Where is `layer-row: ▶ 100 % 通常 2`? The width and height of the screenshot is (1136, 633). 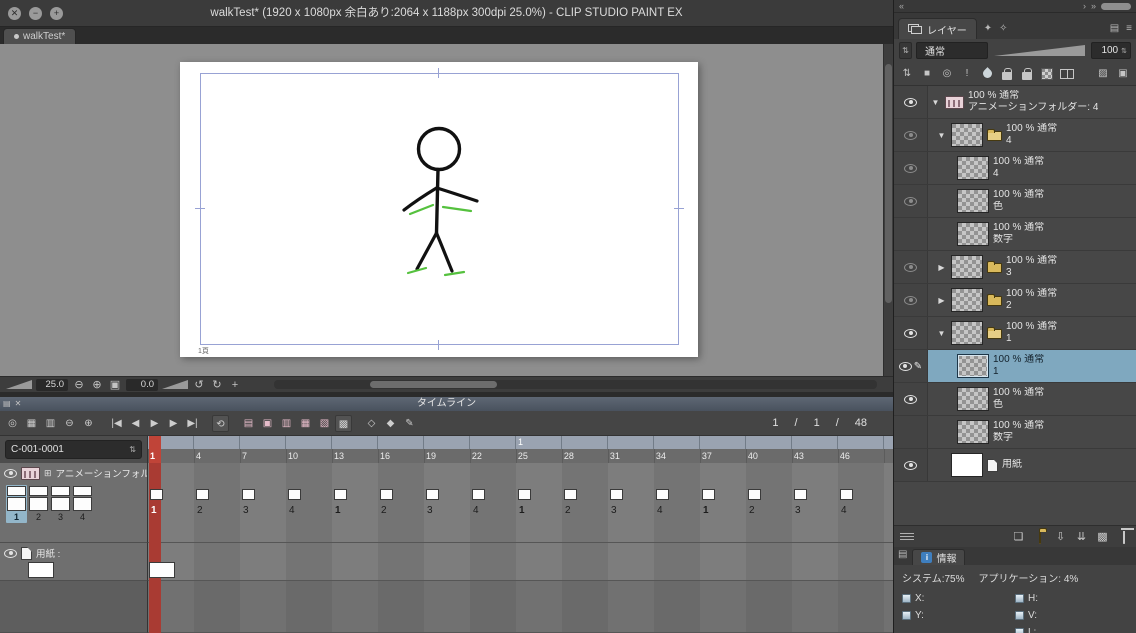
layer-row: ▶ 100 % 通常 2 is located at coordinates (1015, 300).